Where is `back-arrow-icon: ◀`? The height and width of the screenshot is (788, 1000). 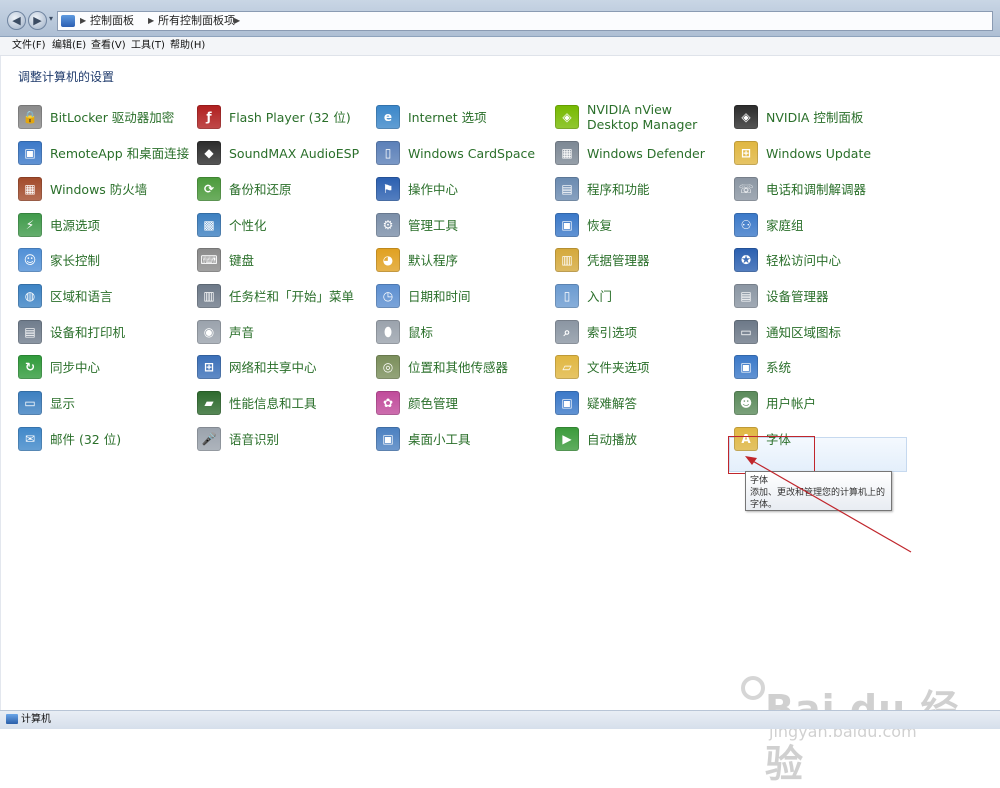
back-arrow-icon: ◀ is located at coordinates (16, 20).